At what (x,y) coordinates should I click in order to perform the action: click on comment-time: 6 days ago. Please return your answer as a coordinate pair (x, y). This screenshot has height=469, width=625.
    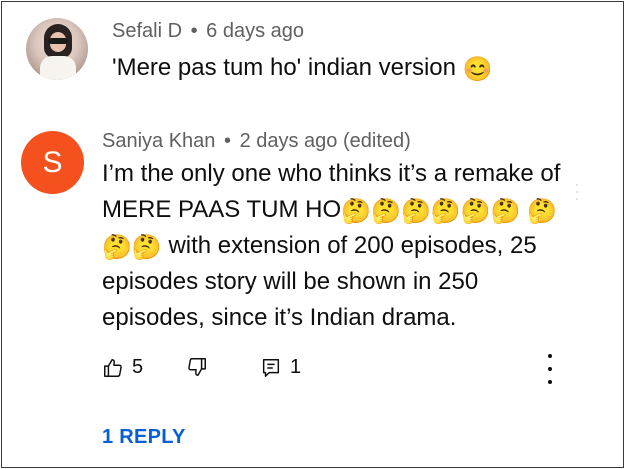
    Looking at the image, I should click on (255, 31).